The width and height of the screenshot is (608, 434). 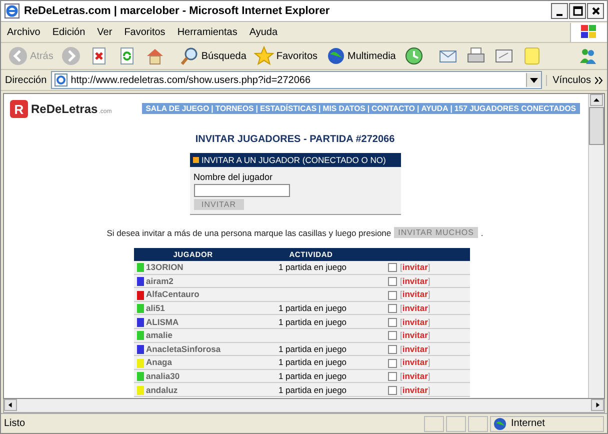 What do you see at coordinates (177, 11) in the screenshot?
I see `window-title: ReDeLetras.com | marcelober - Microsoft Internet Explorer` at bounding box center [177, 11].